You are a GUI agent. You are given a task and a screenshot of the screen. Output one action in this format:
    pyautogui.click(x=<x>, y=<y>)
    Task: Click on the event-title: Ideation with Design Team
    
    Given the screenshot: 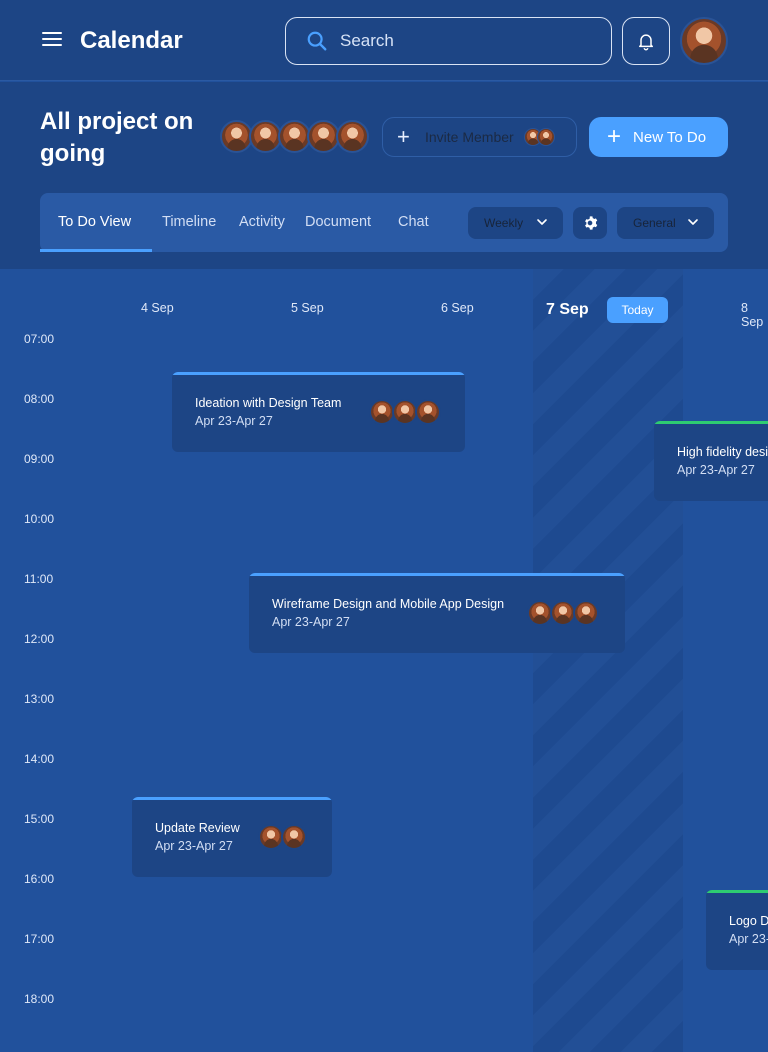 What is the action you would take?
    pyautogui.click(x=268, y=403)
    